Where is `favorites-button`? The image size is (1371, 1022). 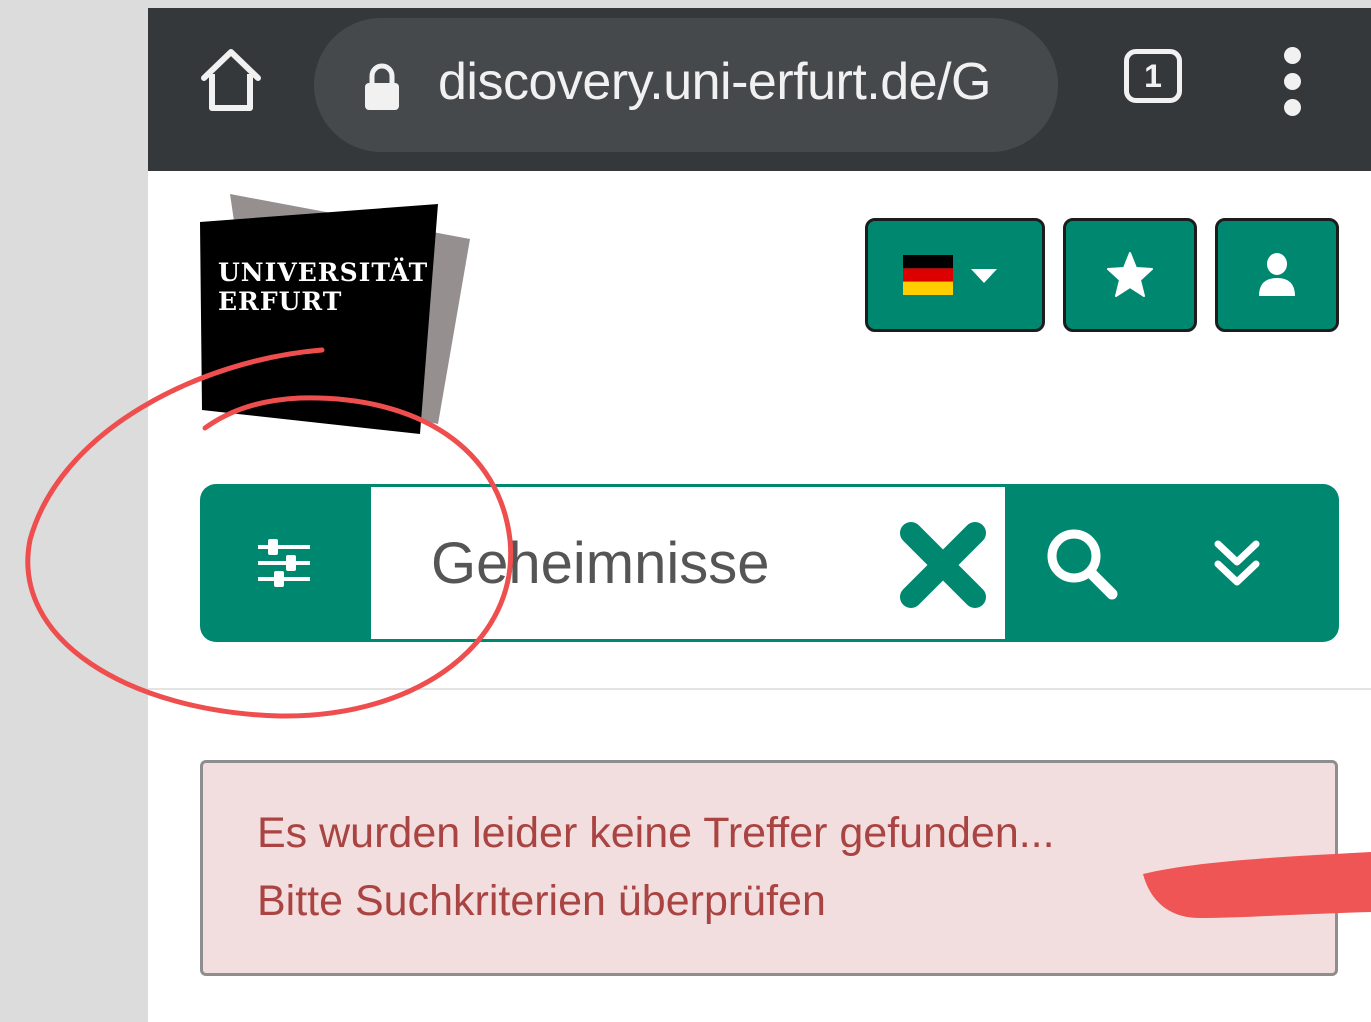
favorites-button is located at coordinates (1130, 275).